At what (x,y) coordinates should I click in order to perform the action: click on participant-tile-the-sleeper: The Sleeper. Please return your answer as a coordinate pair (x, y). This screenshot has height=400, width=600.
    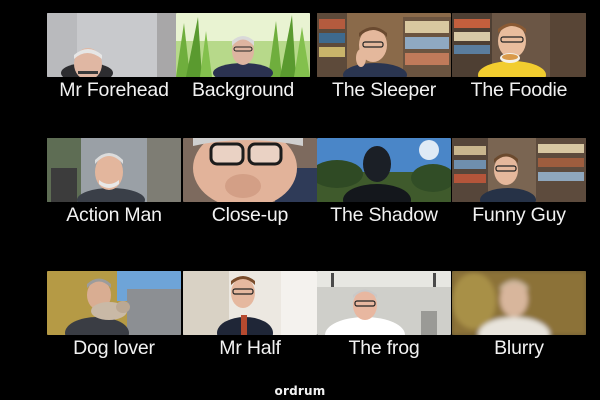
    Looking at the image, I should click on (384, 68).